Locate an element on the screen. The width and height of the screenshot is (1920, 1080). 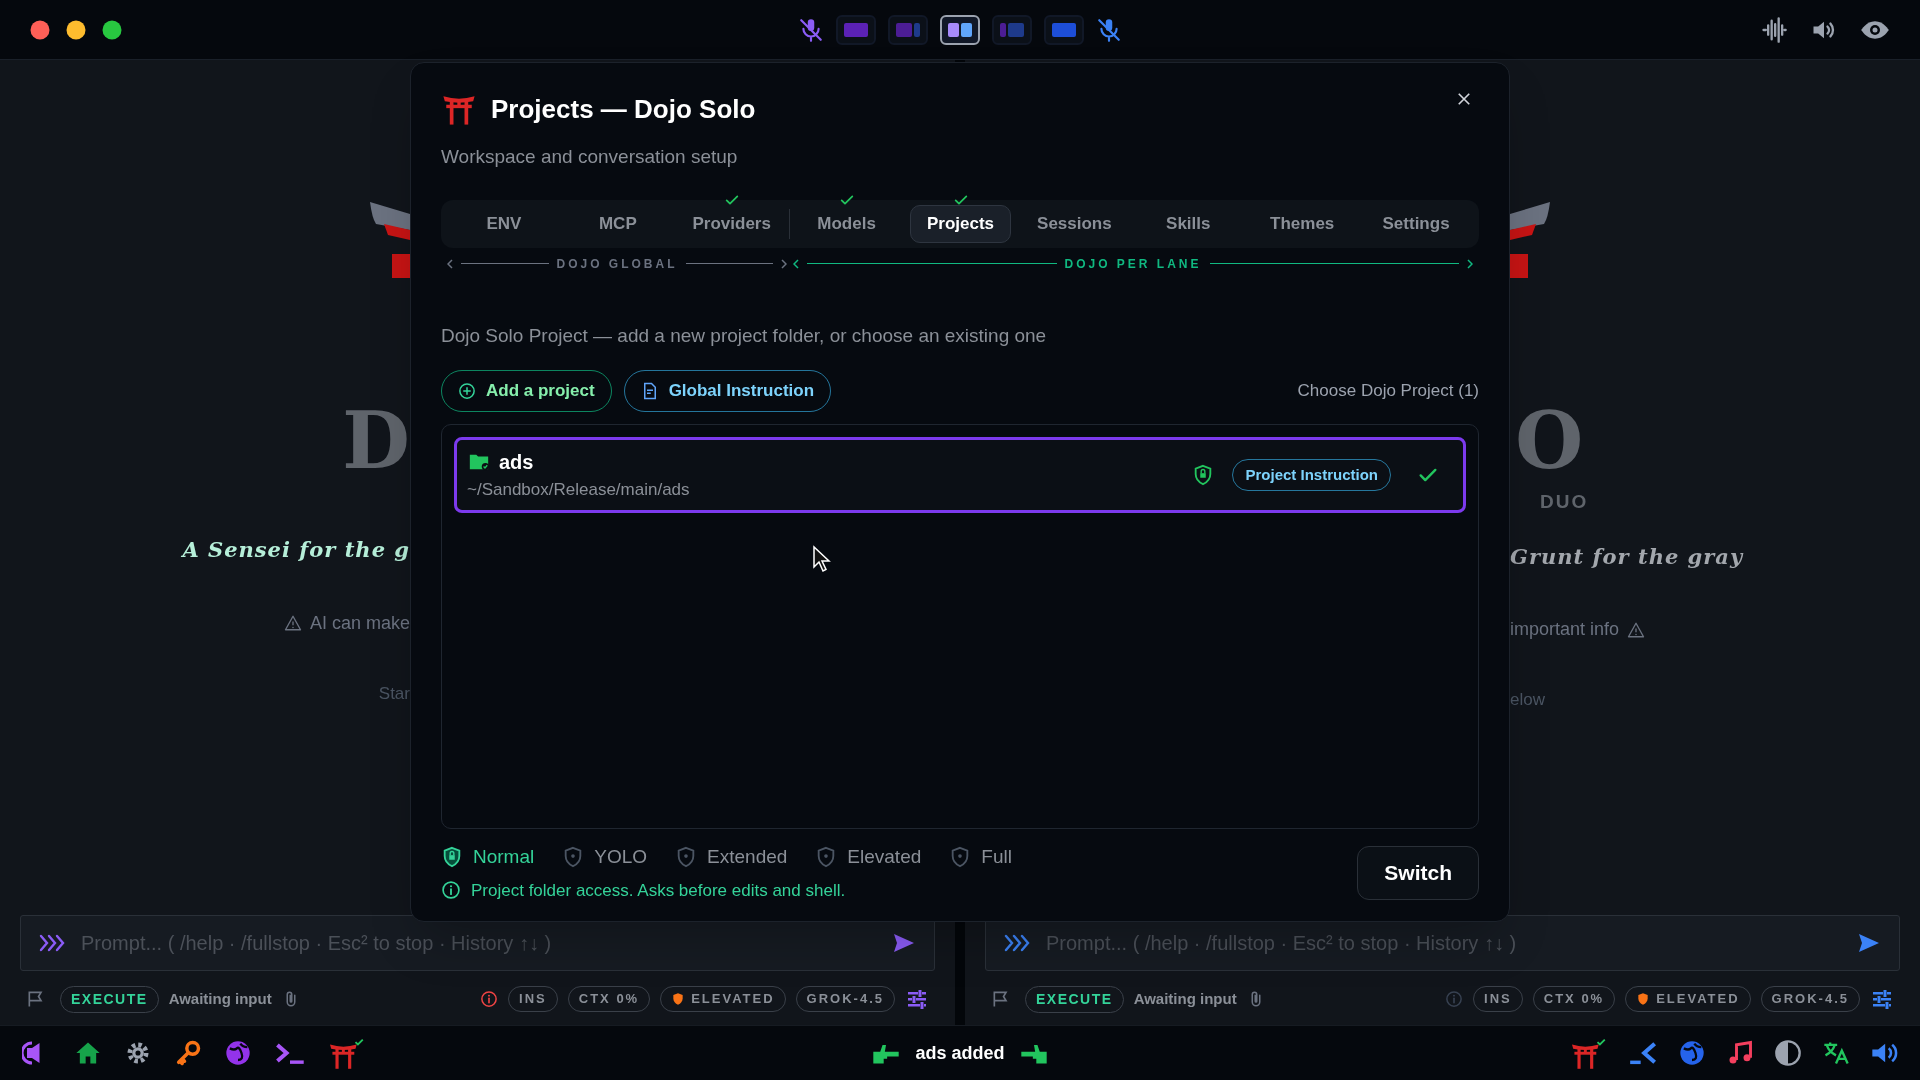
layout-button is located at coordinates (960, 29).